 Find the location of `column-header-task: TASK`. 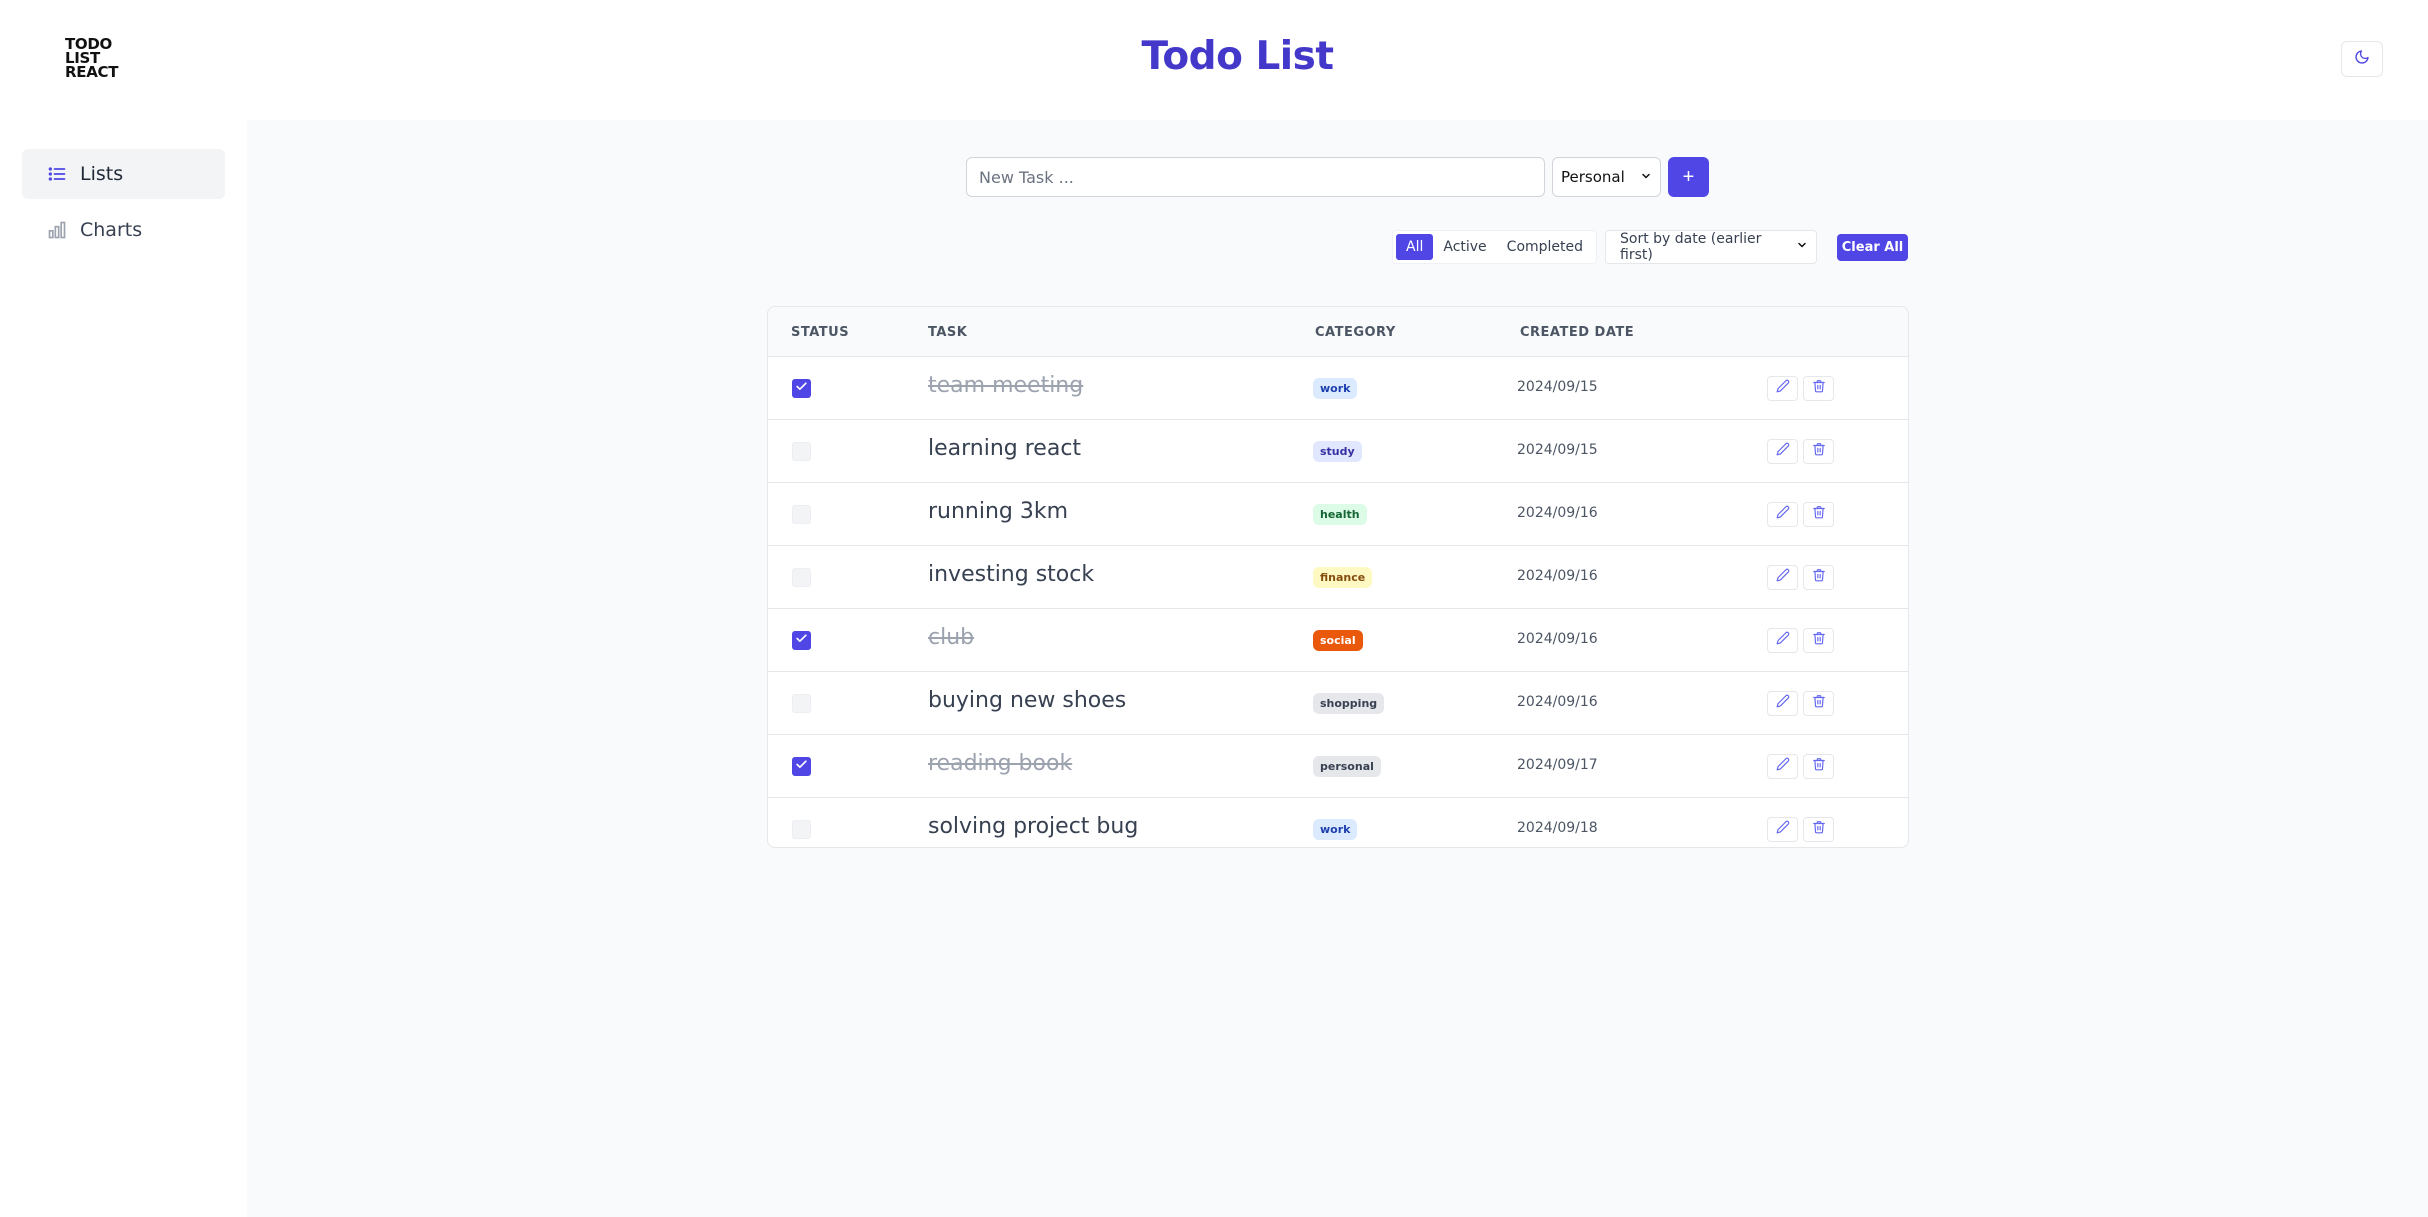

column-header-task: TASK is located at coordinates (948, 332).